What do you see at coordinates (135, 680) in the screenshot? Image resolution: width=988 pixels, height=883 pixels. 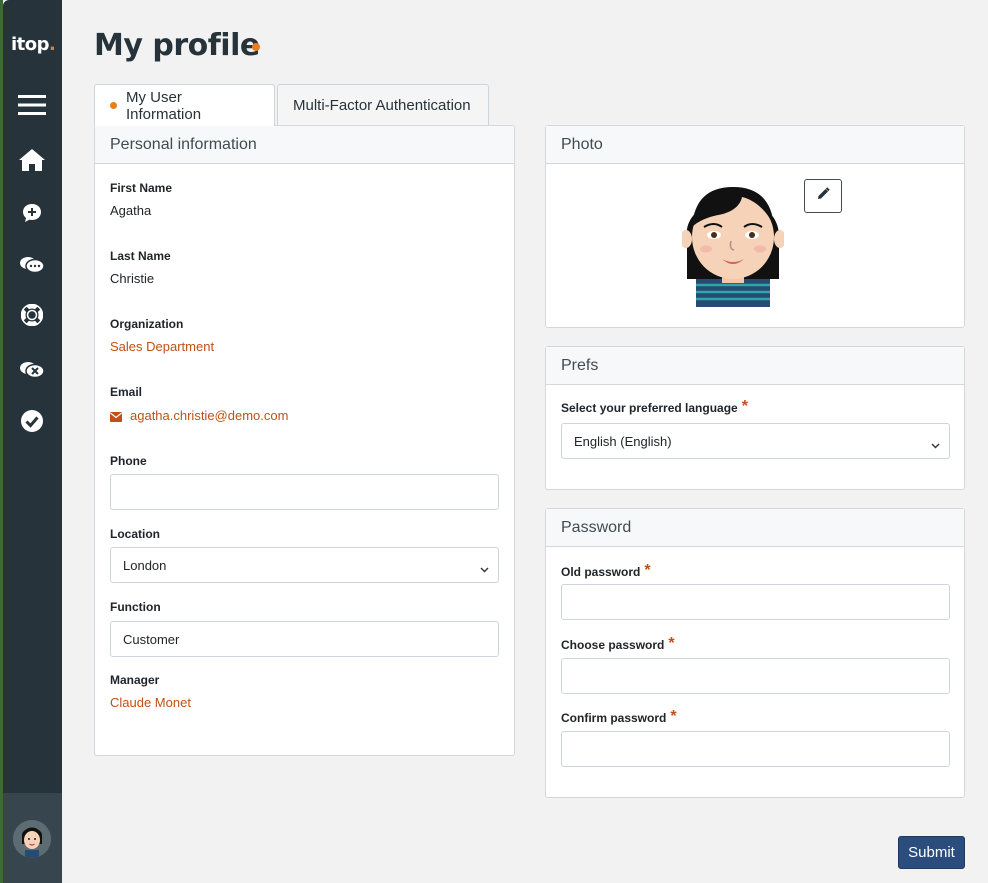 I see `manager-label: Manager` at bounding box center [135, 680].